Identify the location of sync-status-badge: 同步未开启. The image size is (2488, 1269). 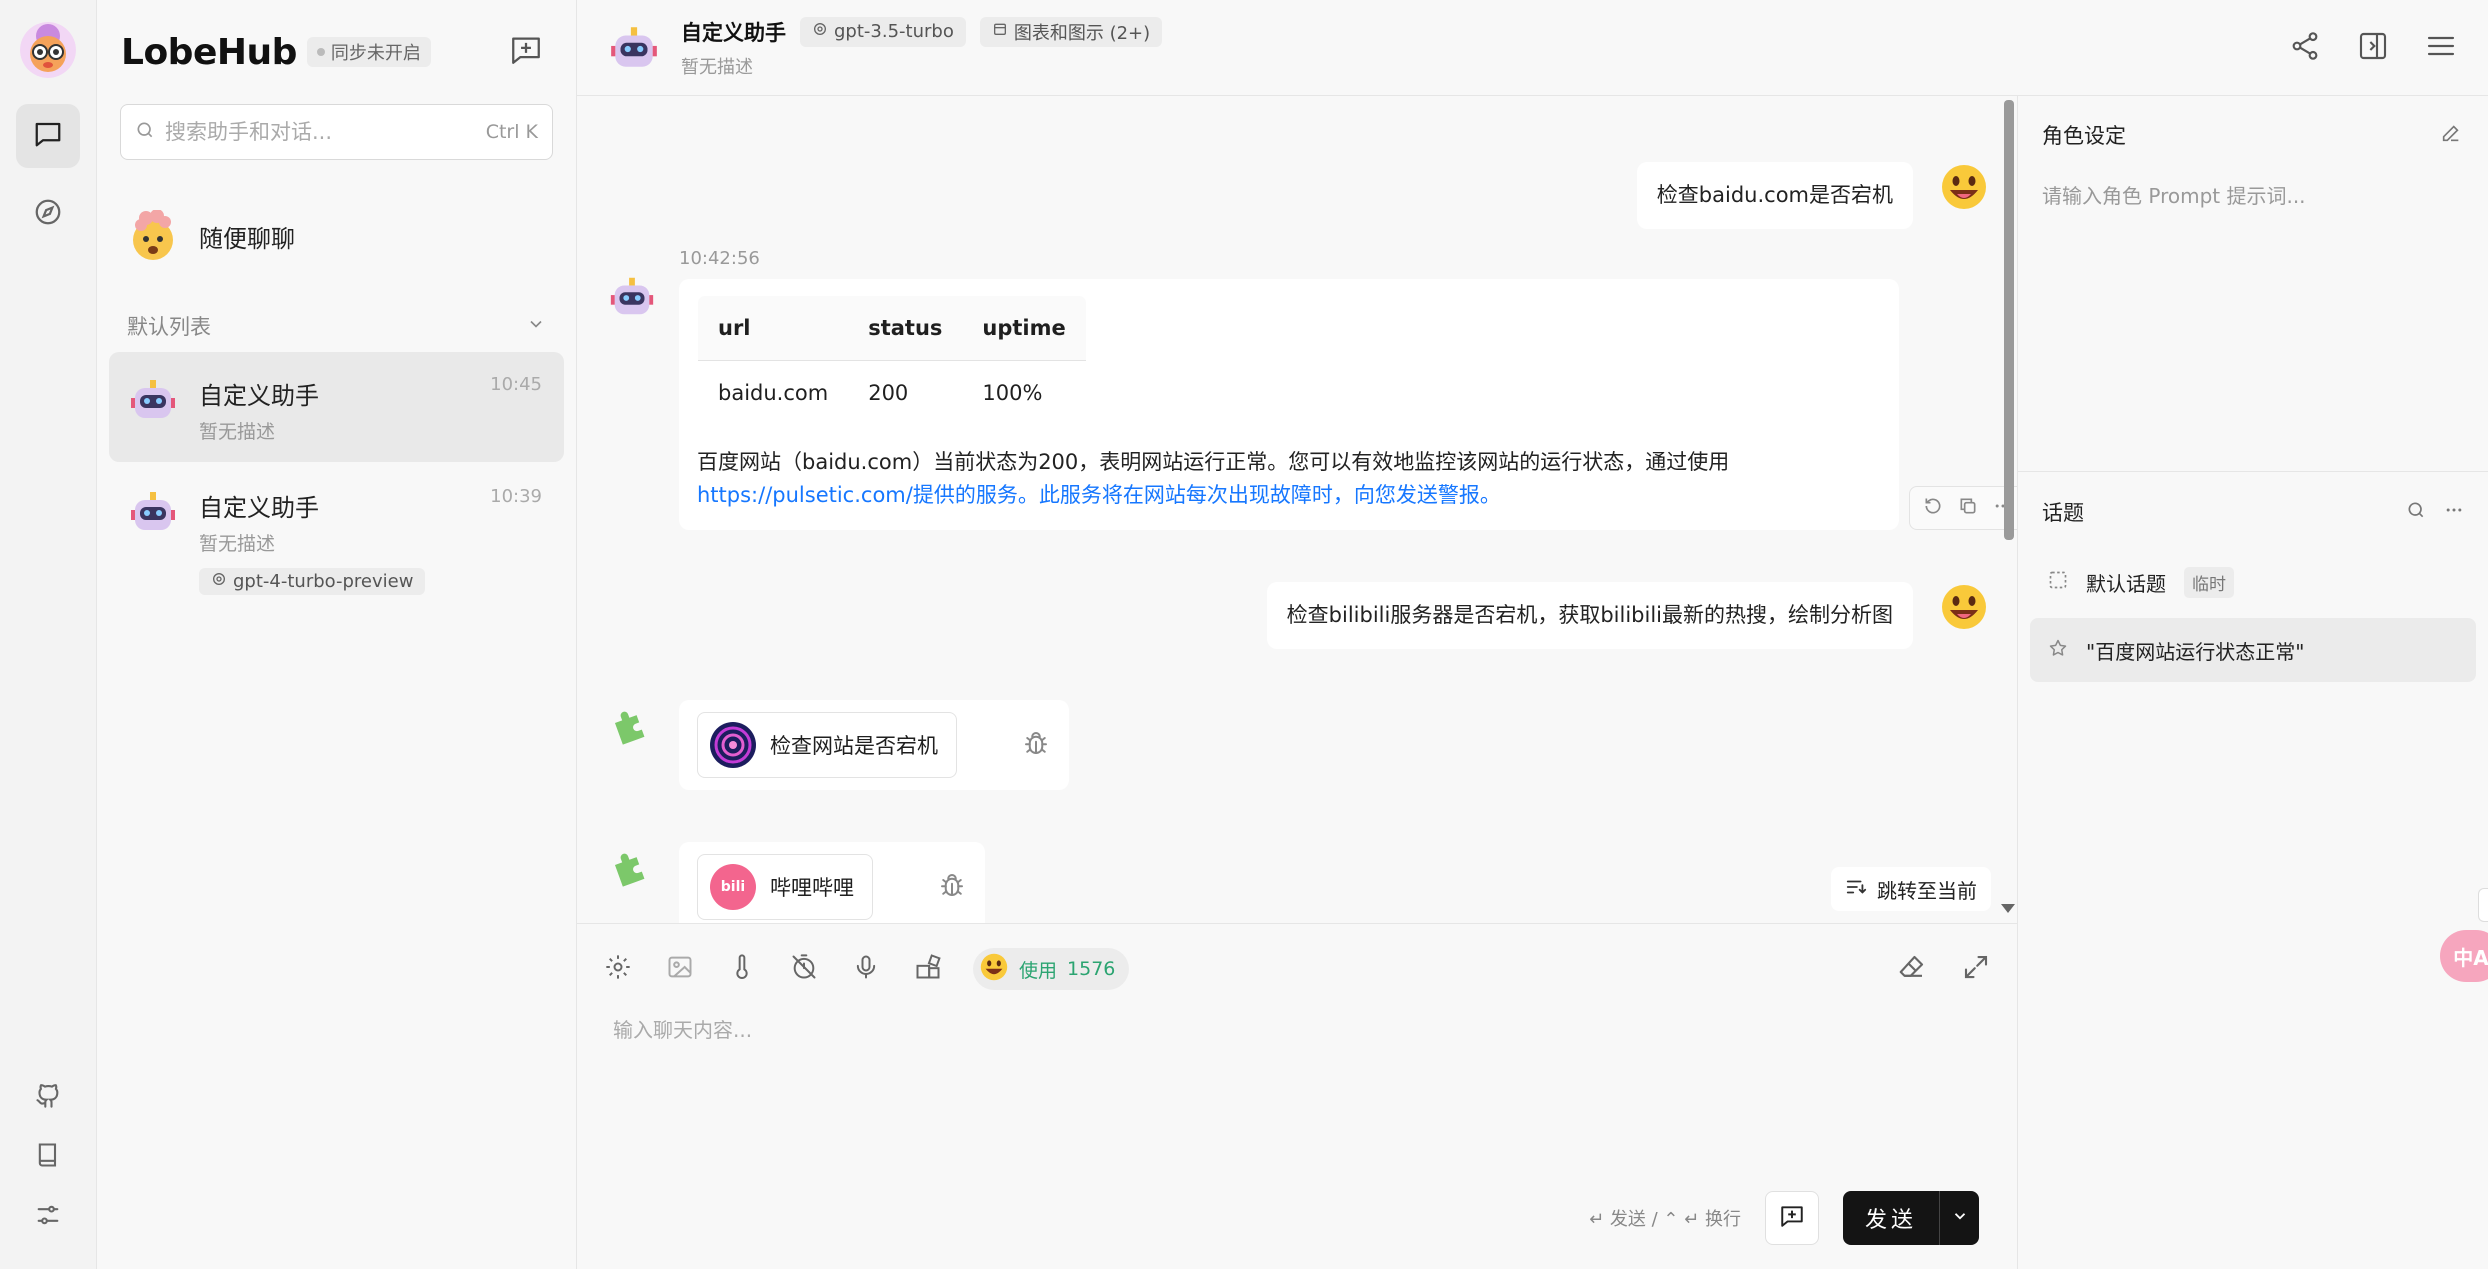
(368, 52).